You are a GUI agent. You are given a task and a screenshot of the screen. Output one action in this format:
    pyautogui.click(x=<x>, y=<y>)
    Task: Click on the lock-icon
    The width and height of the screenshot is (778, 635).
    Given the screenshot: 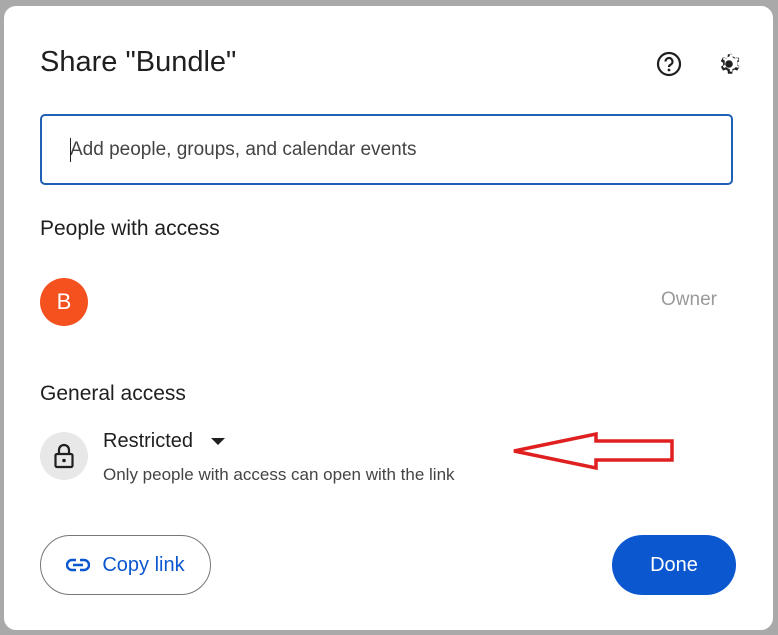 What is the action you would take?
    pyautogui.click(x=64, y=456)
    